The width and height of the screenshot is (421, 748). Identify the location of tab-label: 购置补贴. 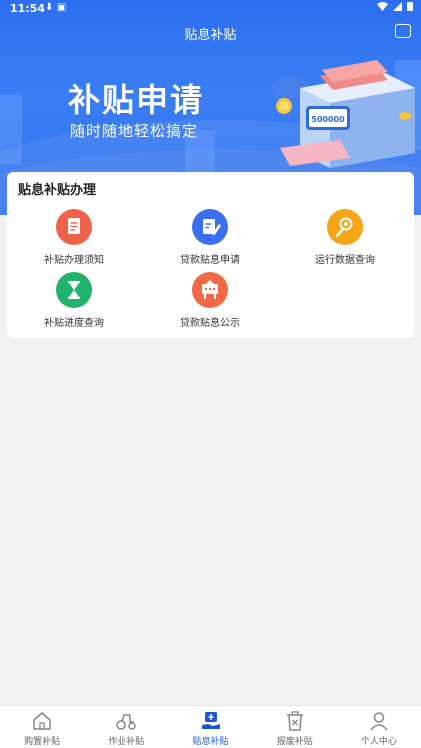
(42, 742).